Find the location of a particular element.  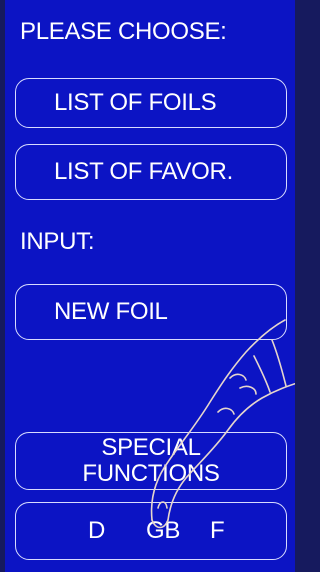

list-of-favorites-button: LIST OF FAVOR. is located at coordinates (151, 172).